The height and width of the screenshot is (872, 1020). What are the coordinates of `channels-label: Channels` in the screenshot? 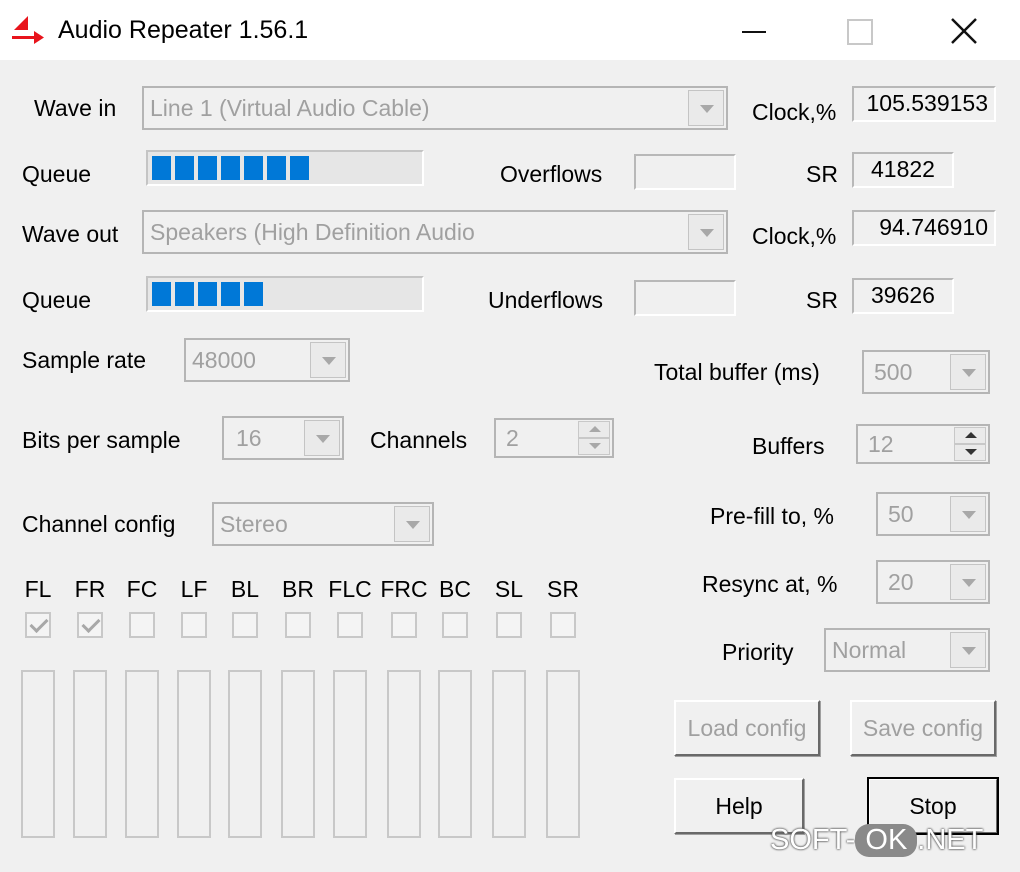 It's located at (419, 440).